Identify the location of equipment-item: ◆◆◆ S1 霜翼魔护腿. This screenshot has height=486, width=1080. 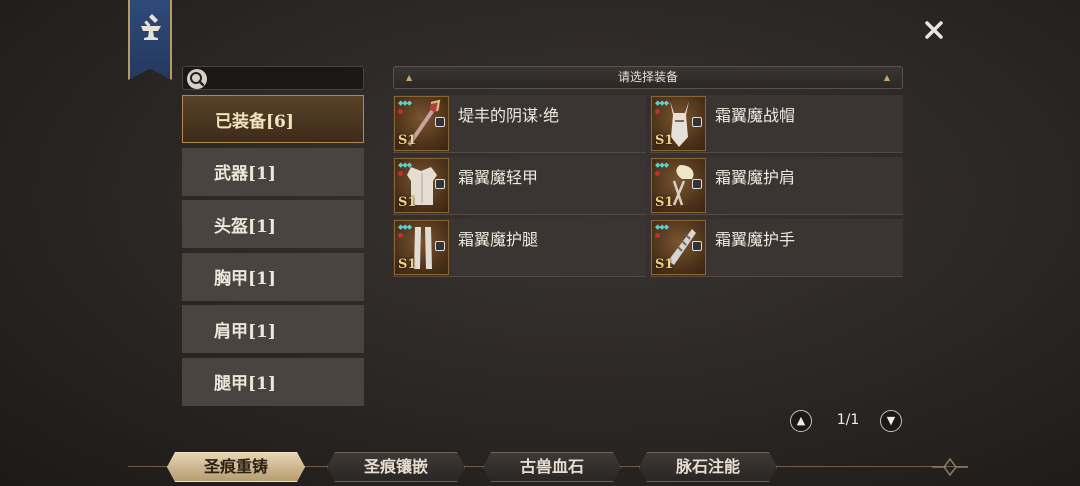
(519, 248).